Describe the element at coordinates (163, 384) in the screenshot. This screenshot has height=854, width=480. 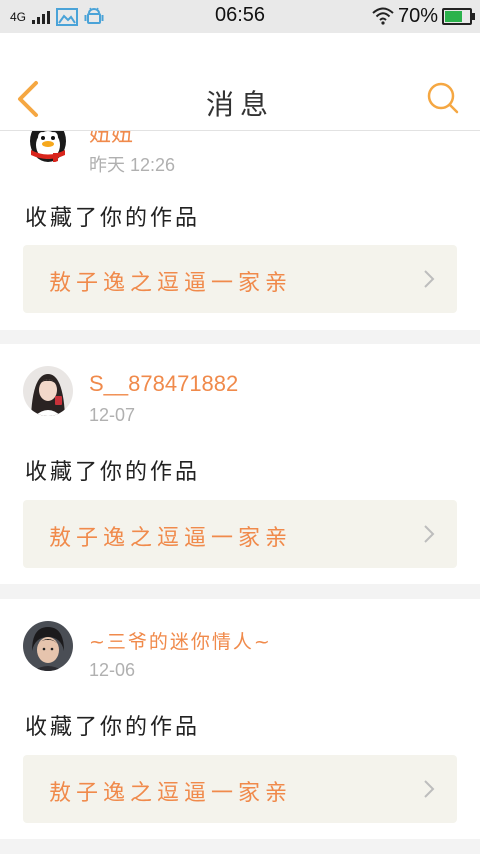
I see `username: S__878471882` at that location.